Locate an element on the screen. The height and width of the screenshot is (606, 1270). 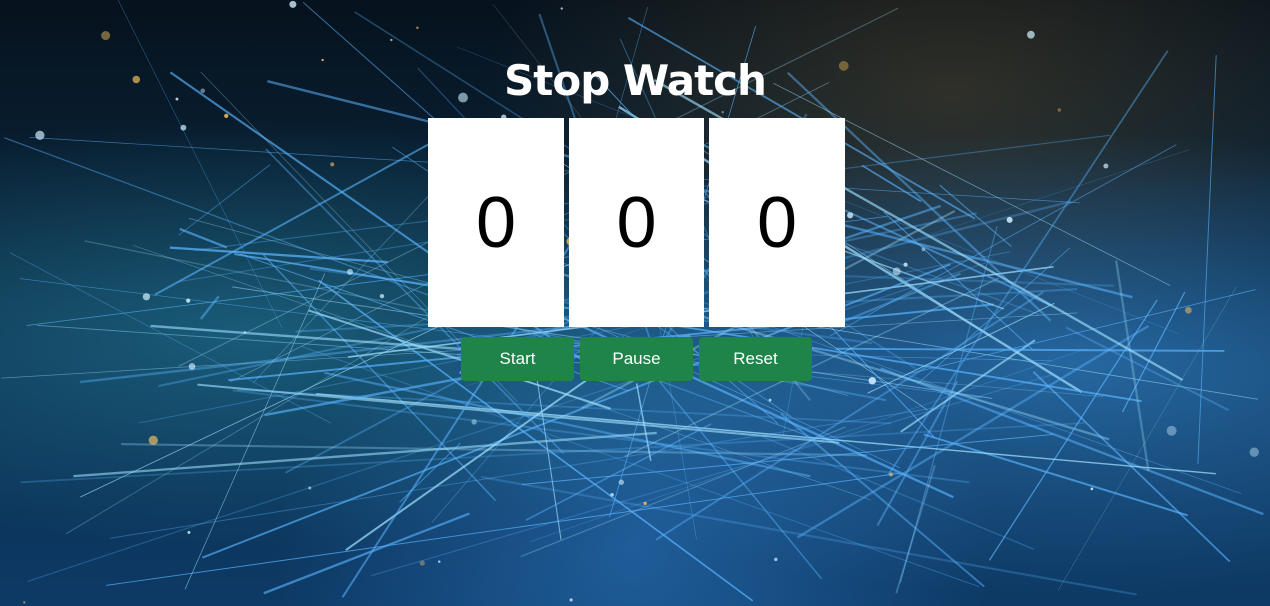
pause-button: Pause is located at coordinates (636, 359).